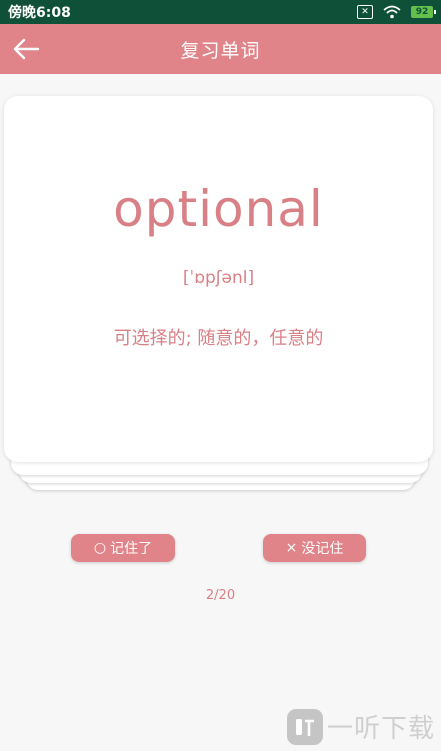 This screenshot has height=751, width=441. What do you see at coordinates (100, 548) in the screenshot?
I see `circle-icon: ○` at bounding box center [100, 548].